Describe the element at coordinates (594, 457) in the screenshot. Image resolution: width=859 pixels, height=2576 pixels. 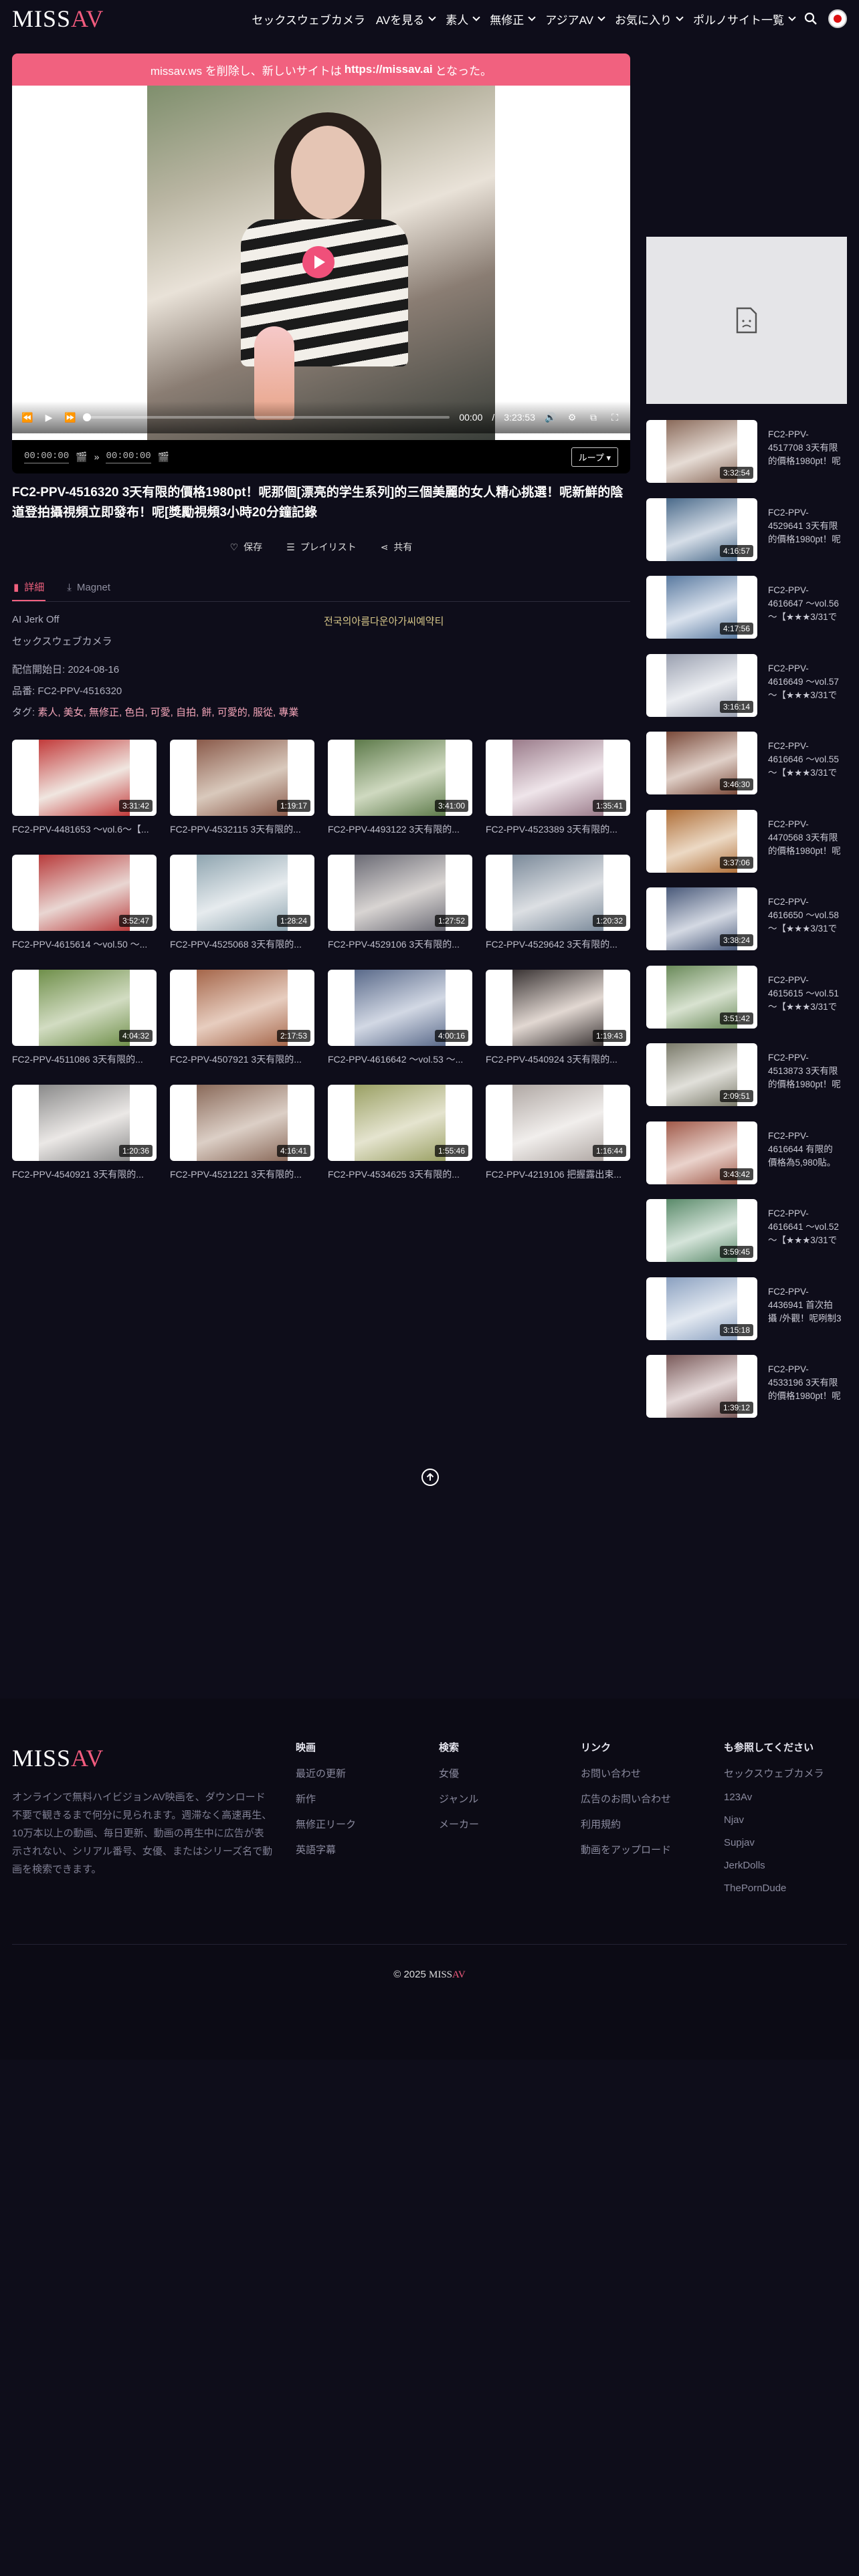
I see `loop-button: ループ ▾` at that location.